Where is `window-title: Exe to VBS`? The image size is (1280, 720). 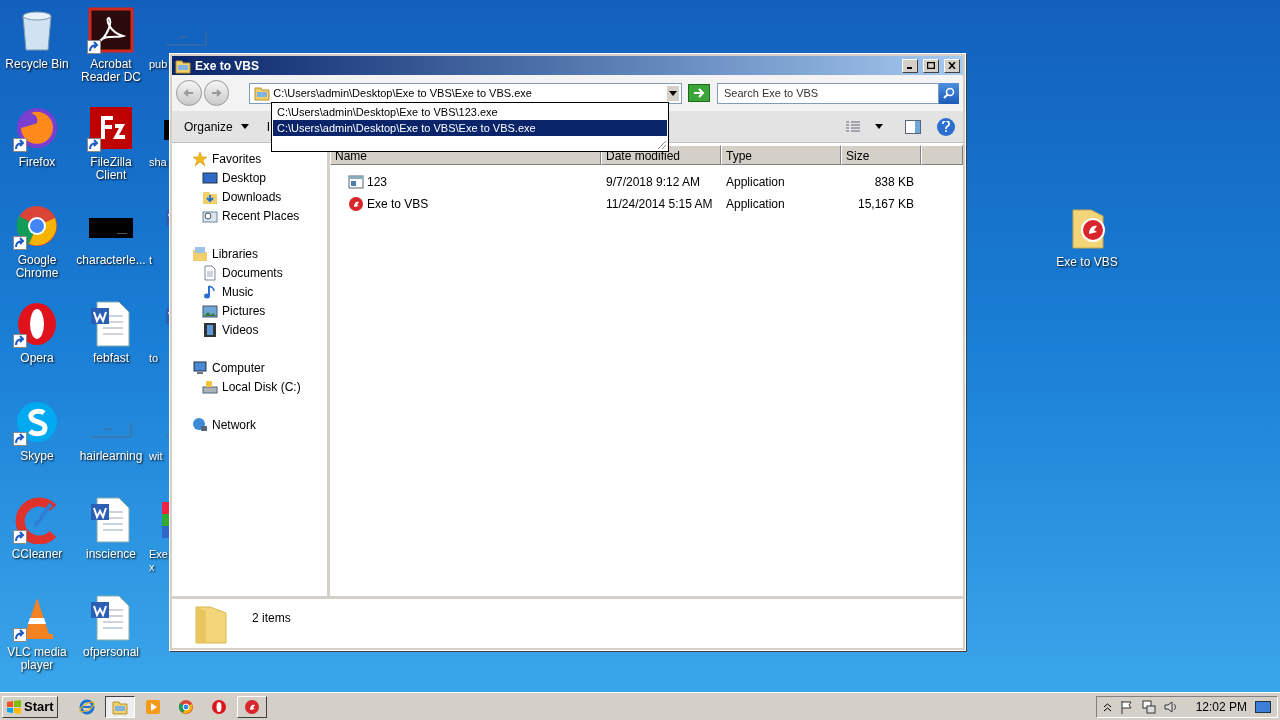
window-title: Exe to VBS is located at coordinates (227, 66).